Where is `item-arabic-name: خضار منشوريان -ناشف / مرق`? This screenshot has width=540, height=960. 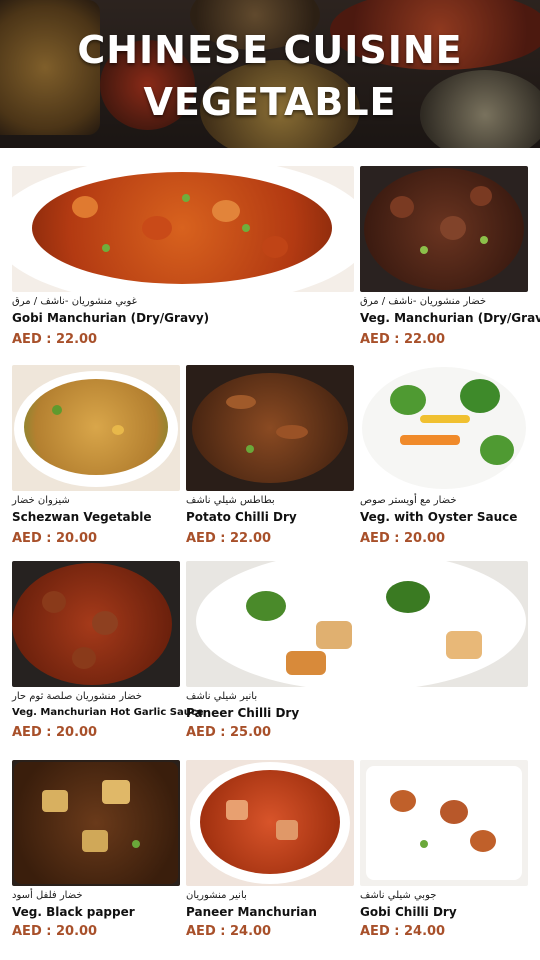 item-arabic-name: خضار منشوريان -ناشف / مرق is located at coordinates (423, 301).